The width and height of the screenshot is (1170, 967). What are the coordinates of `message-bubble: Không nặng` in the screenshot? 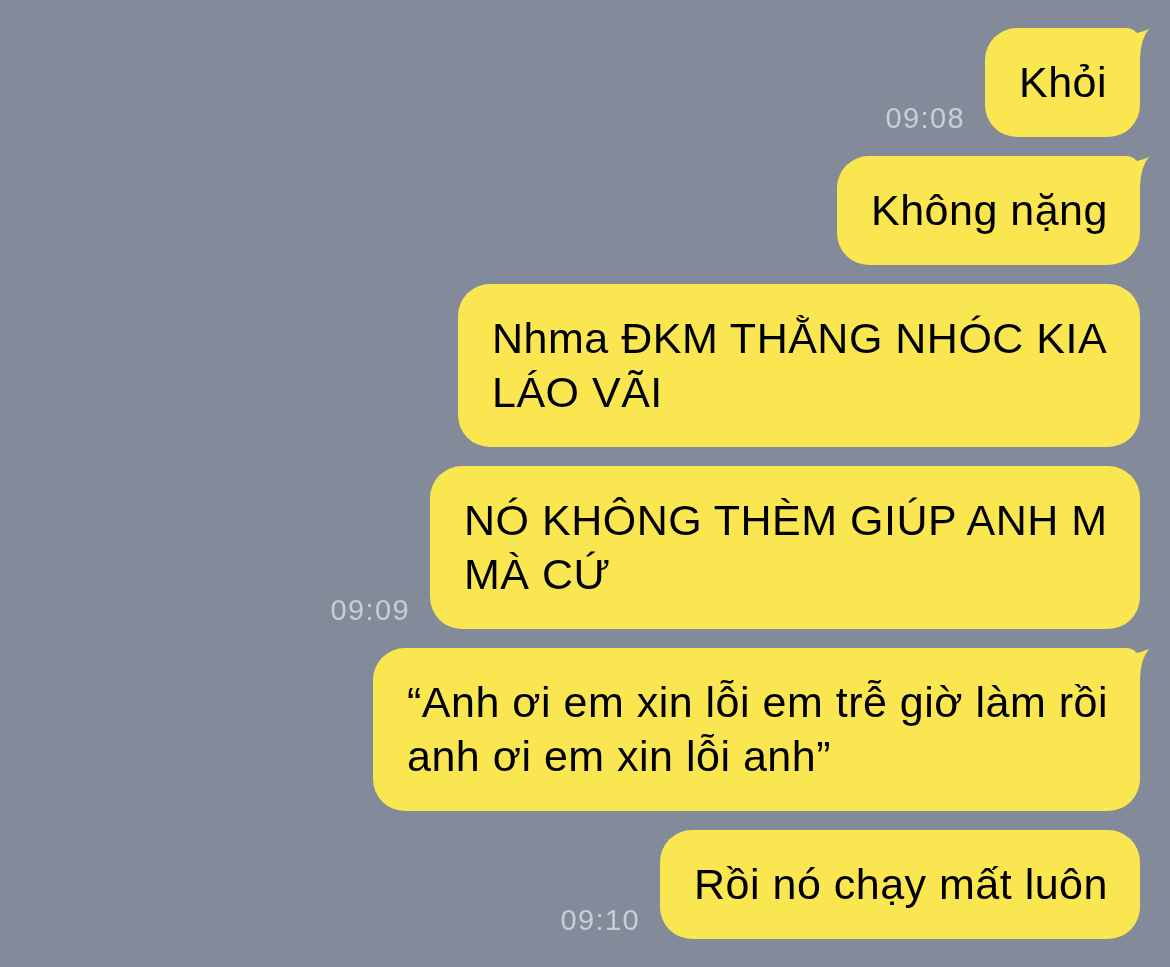 It's located at (988, 210).